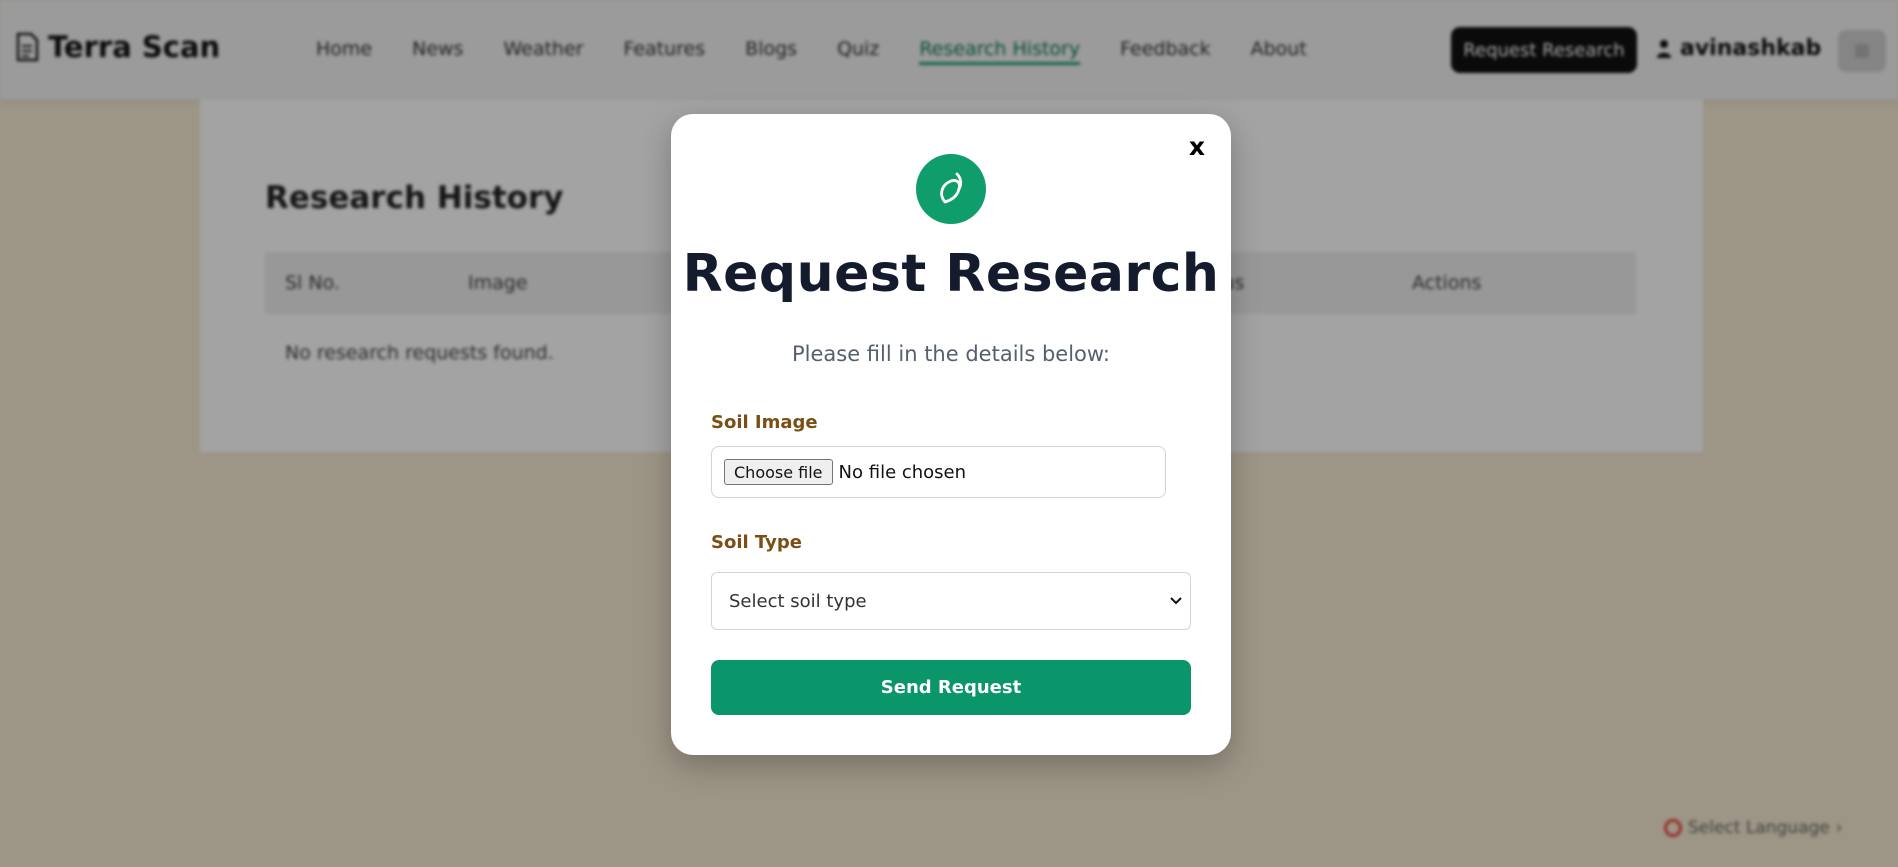  Describe the element at coordinates (798, 601) in the screenshot. I see `soil-type-selected-value: Select soil type` at that location.